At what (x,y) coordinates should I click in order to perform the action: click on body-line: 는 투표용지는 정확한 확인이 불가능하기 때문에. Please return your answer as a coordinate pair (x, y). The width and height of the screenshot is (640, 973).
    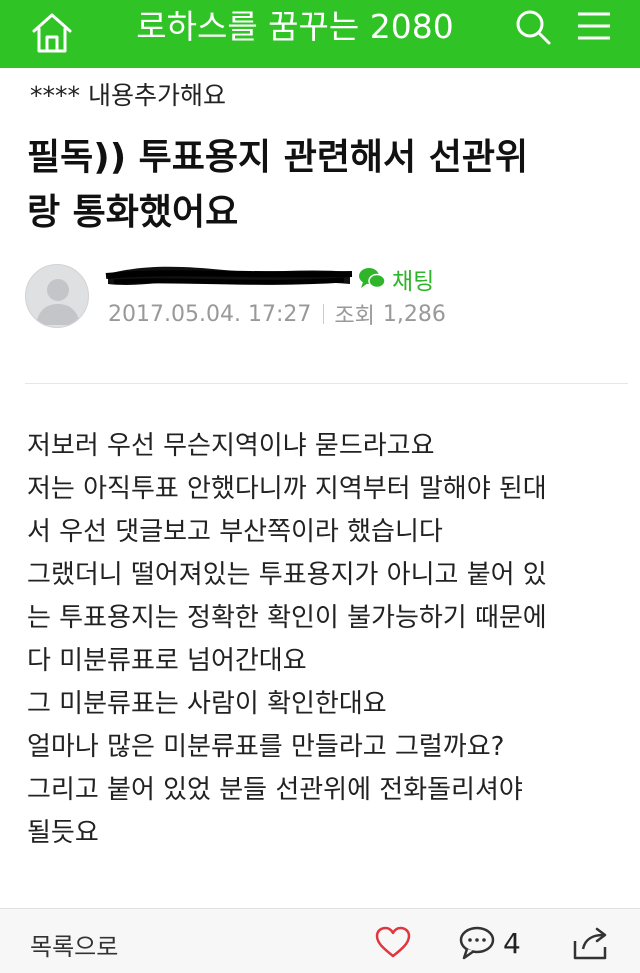
    Looking at the image, I should click on (287, 618).